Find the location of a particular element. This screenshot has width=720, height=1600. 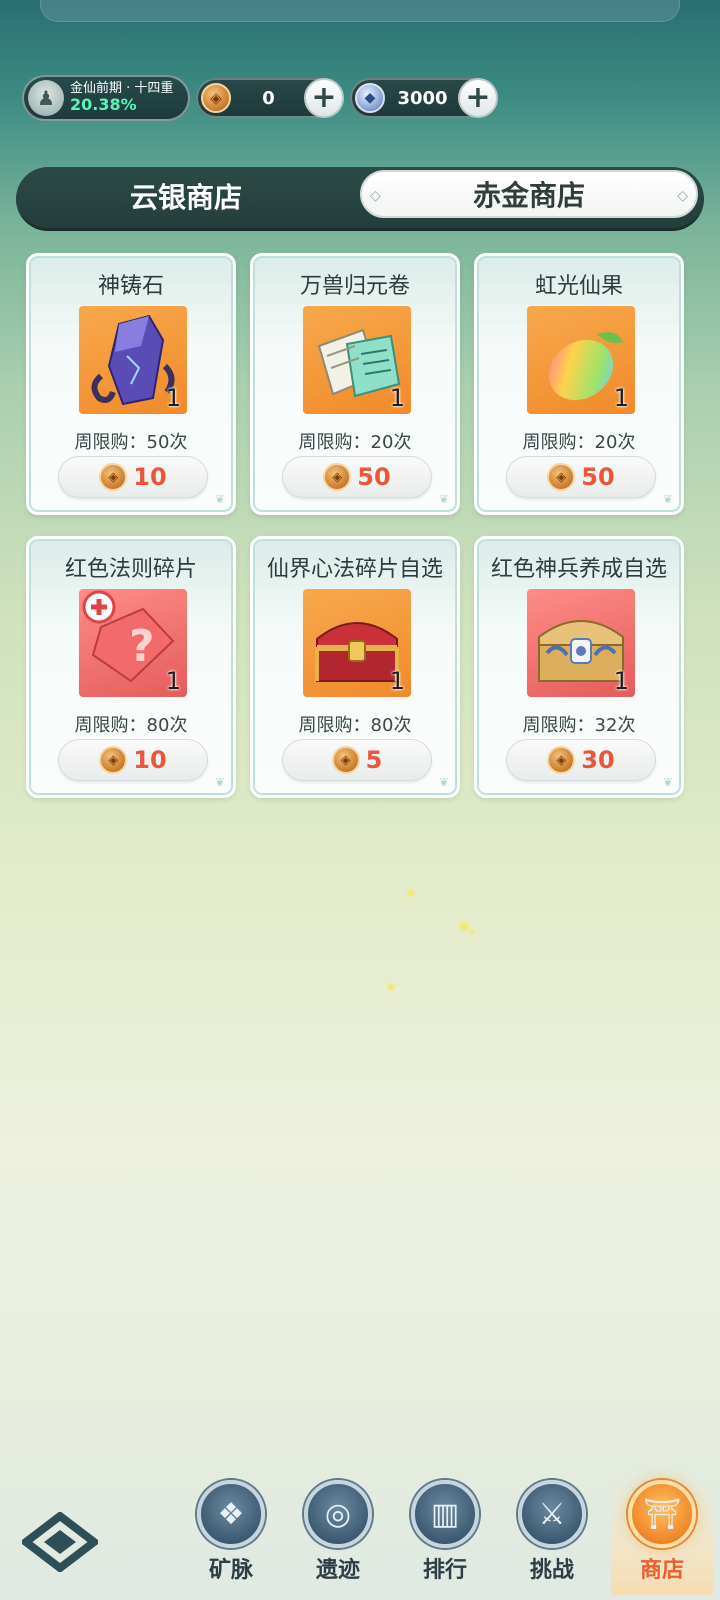

crystal-icon: ❖ is located at coordinates (231, 1514).